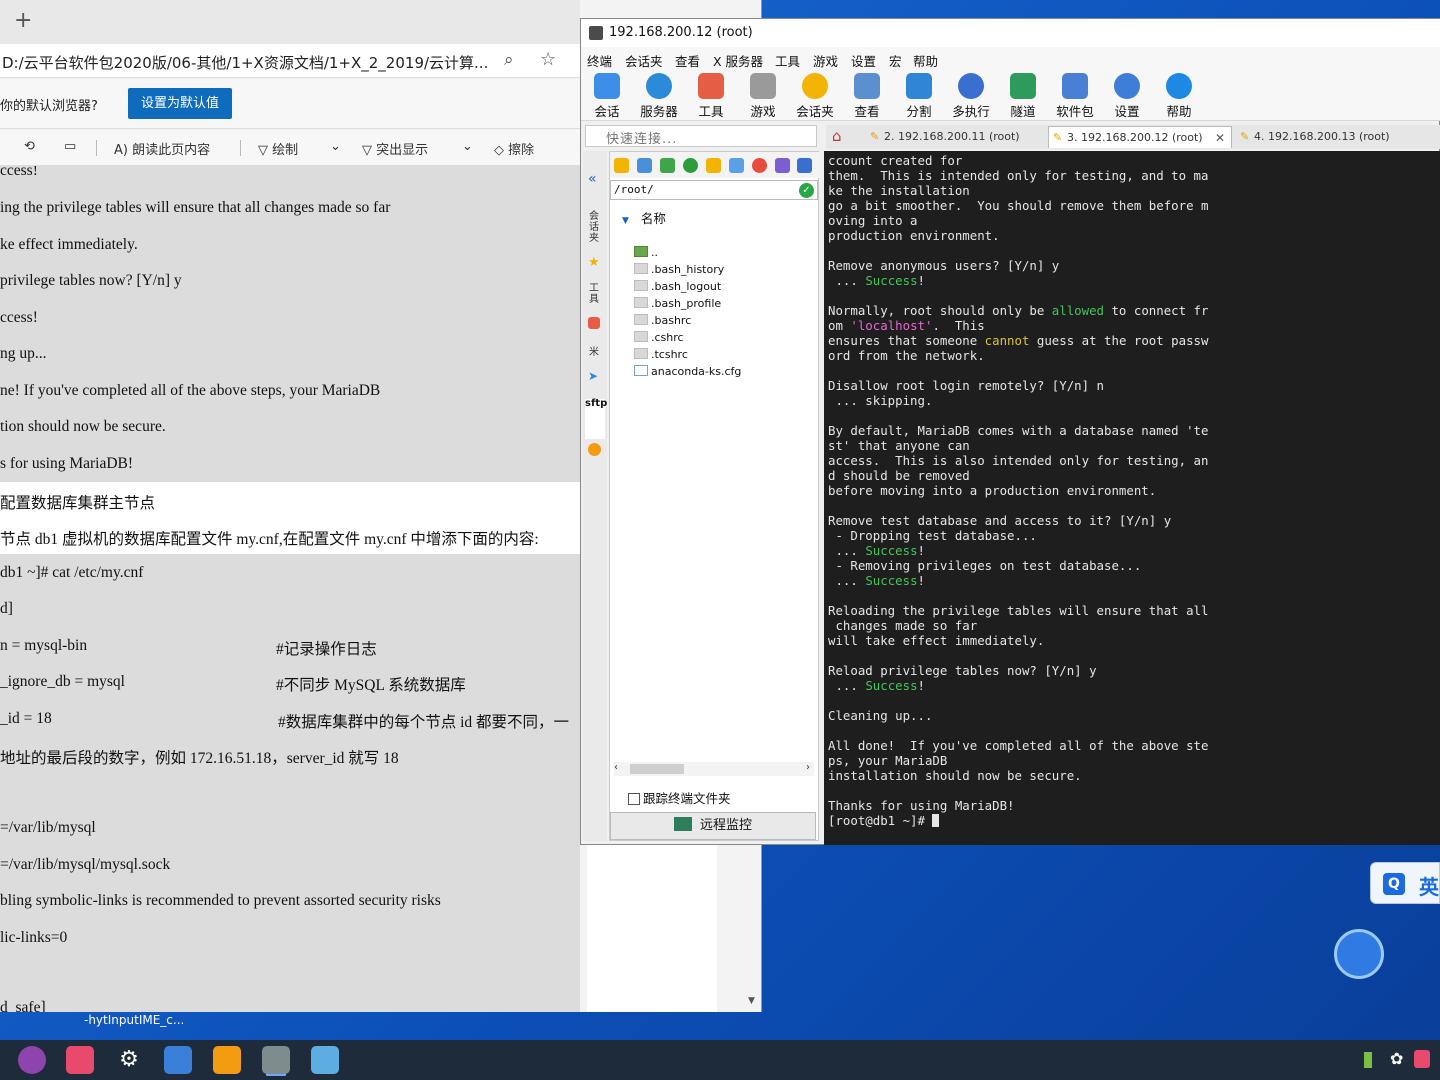 This screenshot has height=1080, width=1440. I want to click on tab-session-4: ✎ 4. 192.168.200.13 (root), so click(1331, 137).